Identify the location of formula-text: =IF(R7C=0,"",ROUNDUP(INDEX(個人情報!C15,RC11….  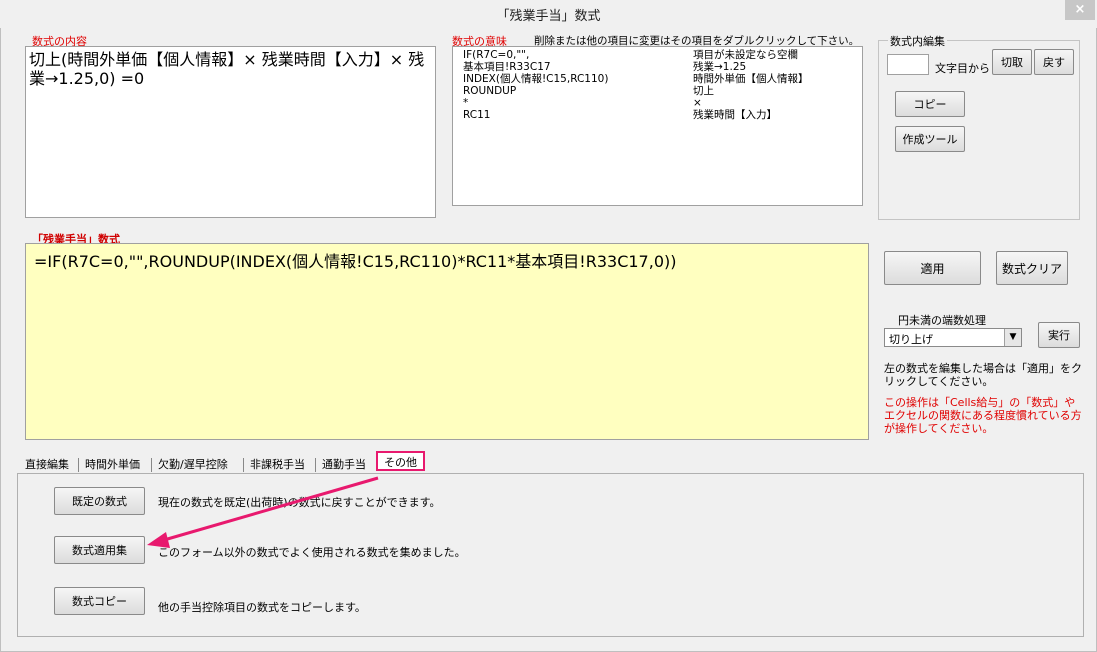
(355, 261).